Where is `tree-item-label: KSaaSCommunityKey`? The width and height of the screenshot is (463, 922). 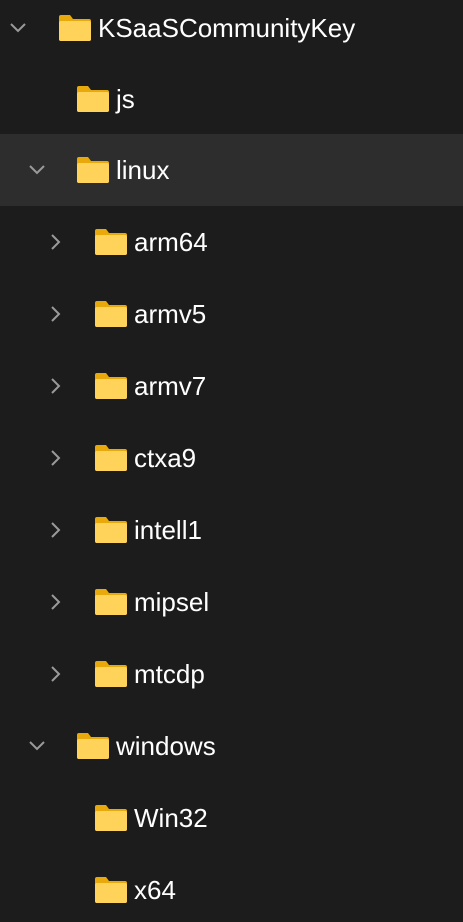
tree-item-label: KSaaSCommunityKey is located at coordinates (227, 28).